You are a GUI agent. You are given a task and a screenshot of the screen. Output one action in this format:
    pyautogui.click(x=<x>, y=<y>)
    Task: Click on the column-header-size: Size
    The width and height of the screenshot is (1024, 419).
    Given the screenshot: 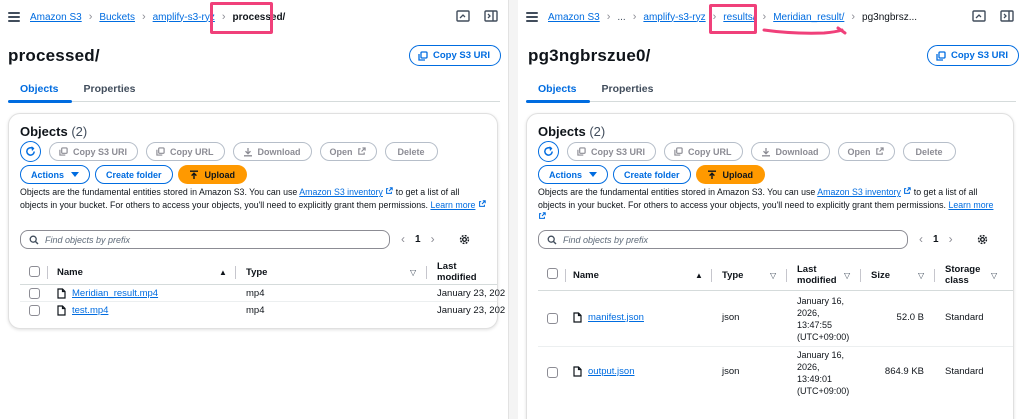 What is the action you would take?
    pyautogui.click(x=880, y=275)
    